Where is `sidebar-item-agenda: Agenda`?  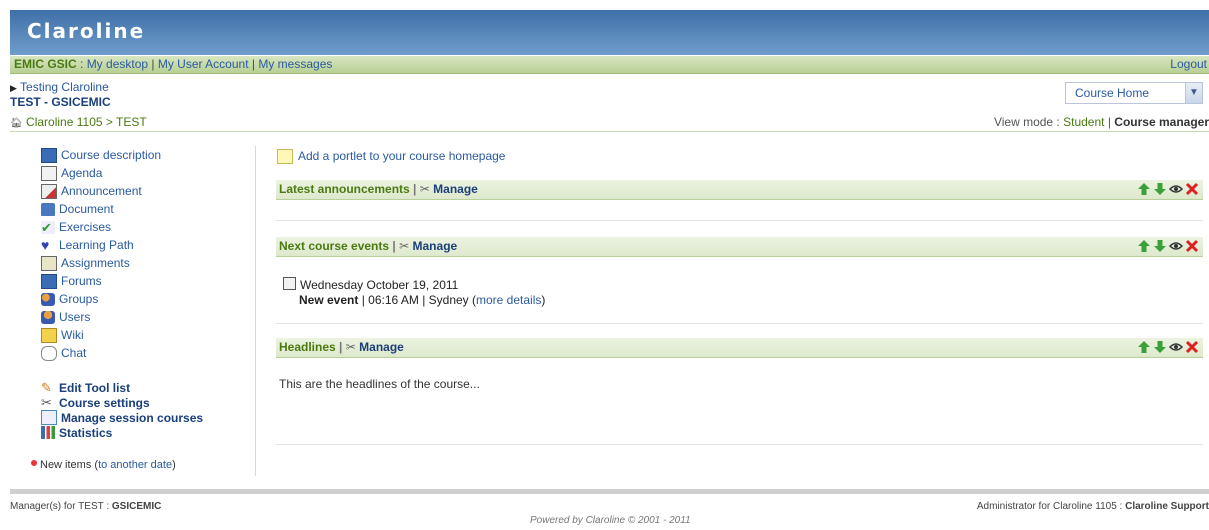
sidebar-item-agenda: Agenda is located at coordinates (101, 173).